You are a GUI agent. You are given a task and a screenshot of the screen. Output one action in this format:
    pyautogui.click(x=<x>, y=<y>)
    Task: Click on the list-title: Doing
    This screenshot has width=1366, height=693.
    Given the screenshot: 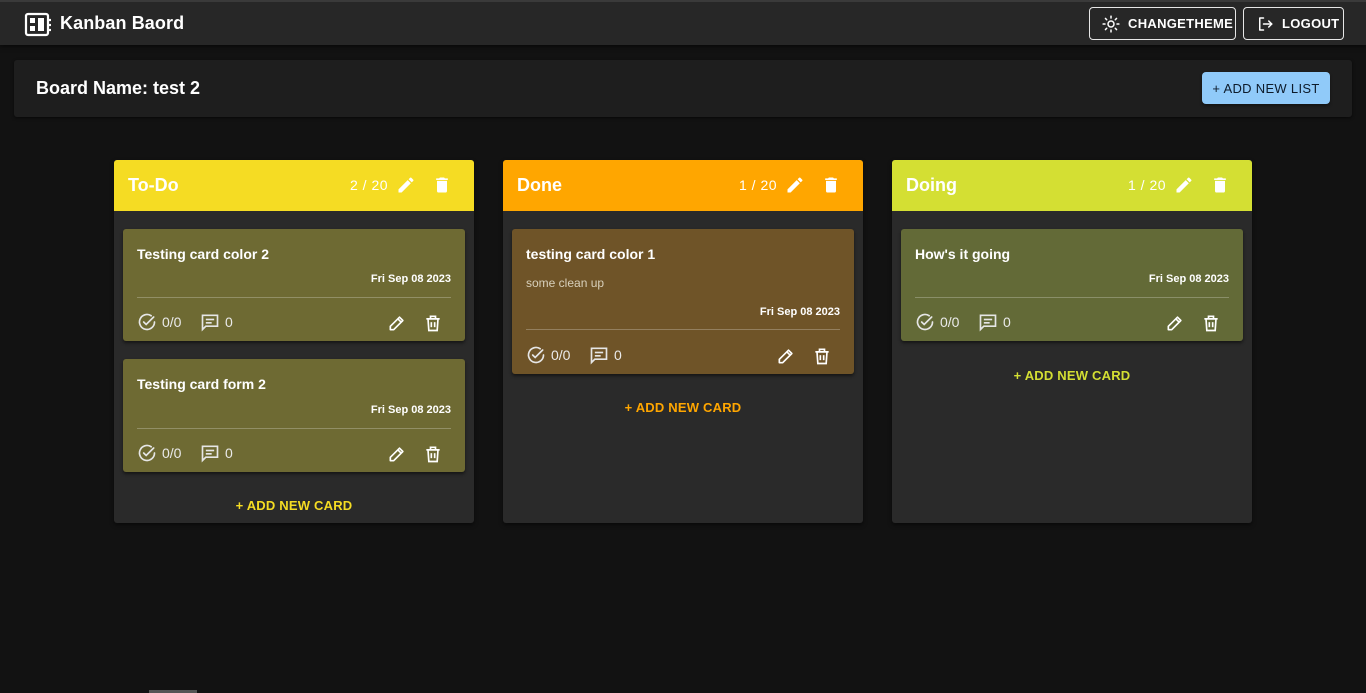 What is the action you would take?
    pyautogui.click(x=931, y=185)
    